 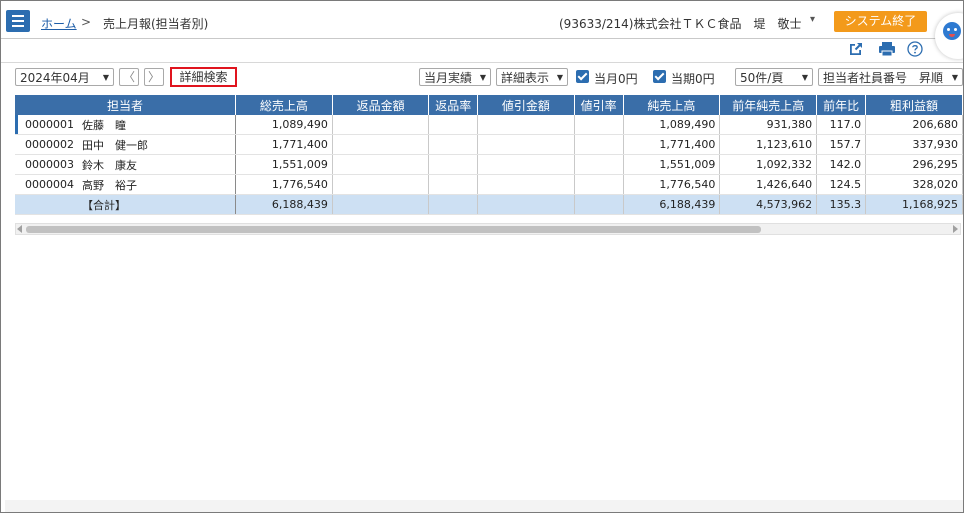 I want to click on month-select: 2024年04月 ▼, so click(x=64, y=77).